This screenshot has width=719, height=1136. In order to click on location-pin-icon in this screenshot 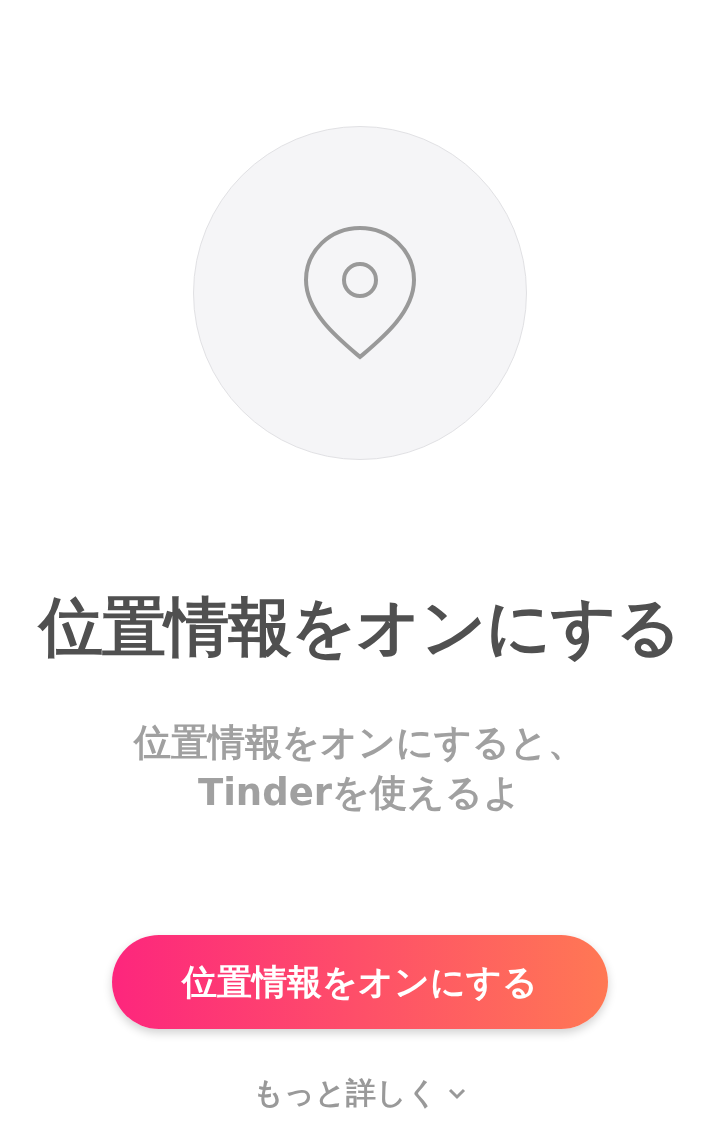, I will do `click(359, 293)`.